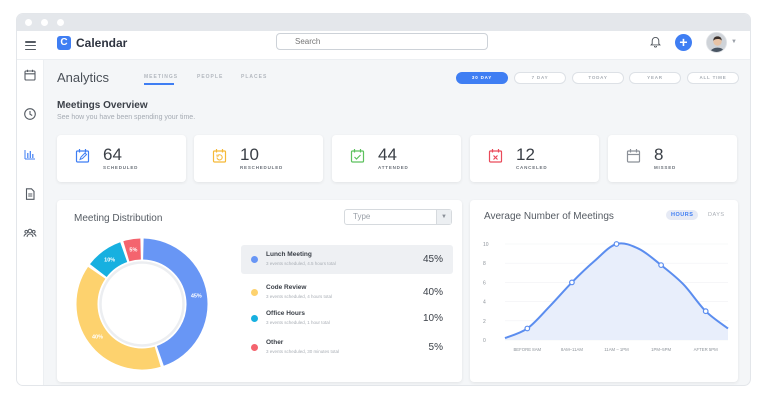 Image resolution: width=765 pixels, height=400 pixels. Describe the element at coordinates (118, 218) in the screenshot. I see `distribution-title: Meeting Distribution` at that location.